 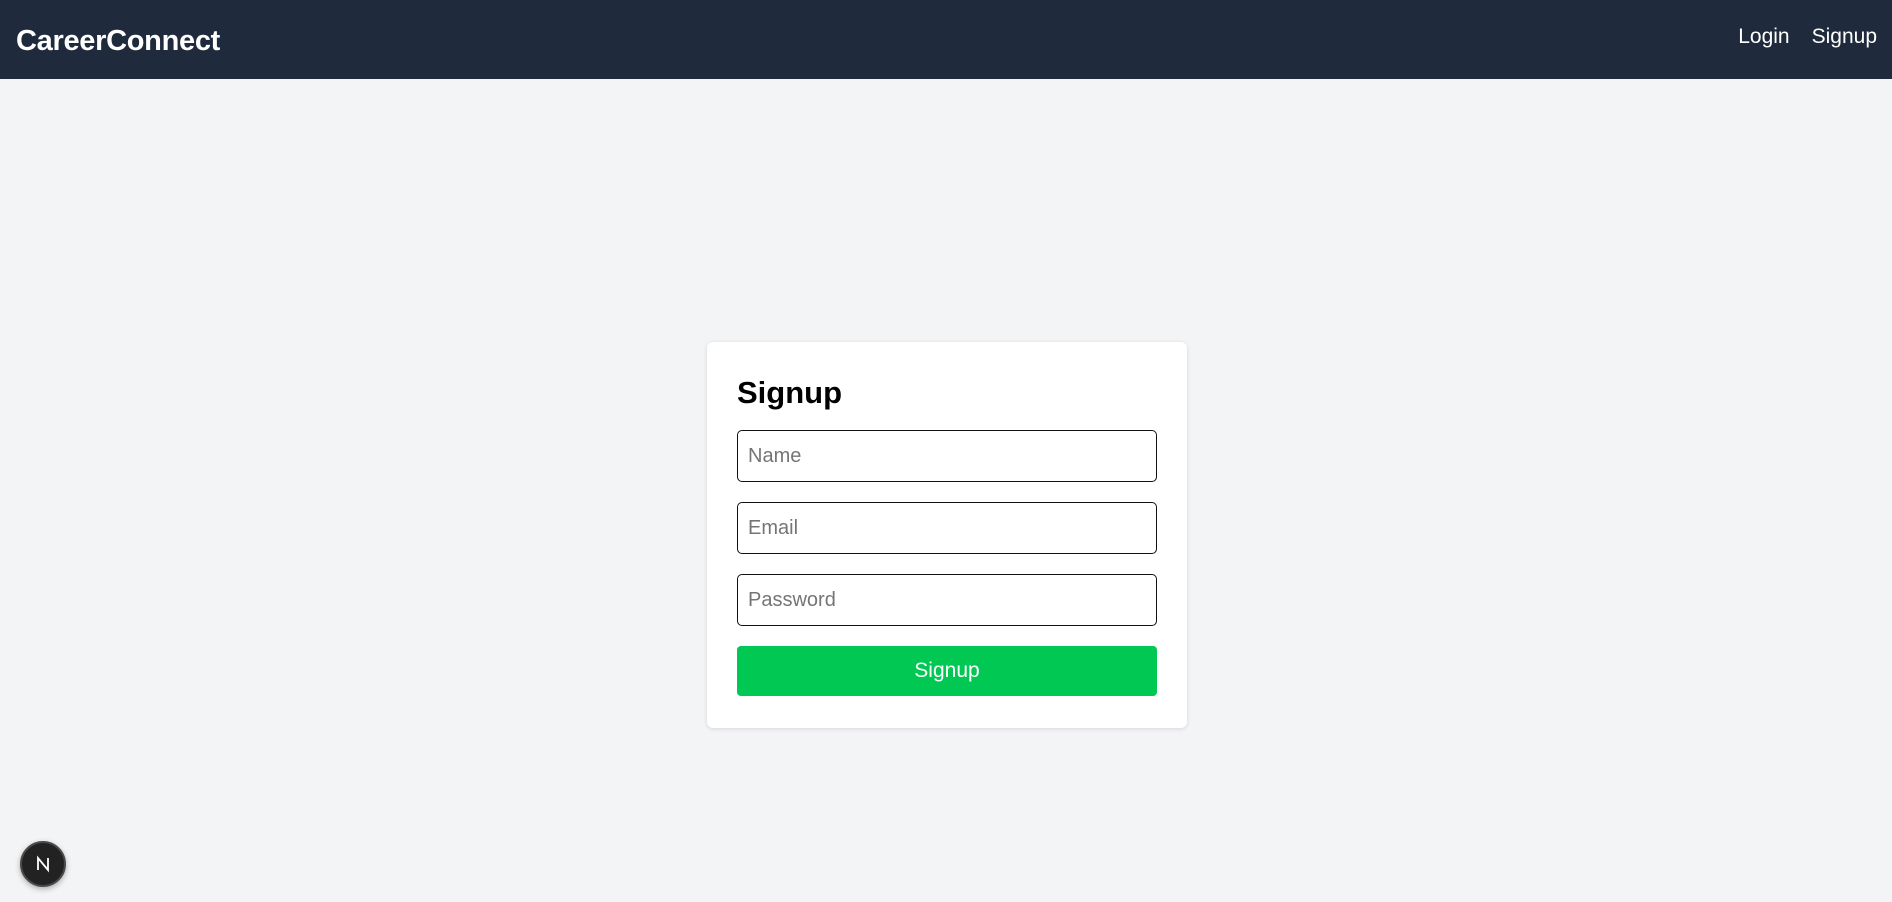 I want to click on signup-title: Signup, so click(x=790, y=392).